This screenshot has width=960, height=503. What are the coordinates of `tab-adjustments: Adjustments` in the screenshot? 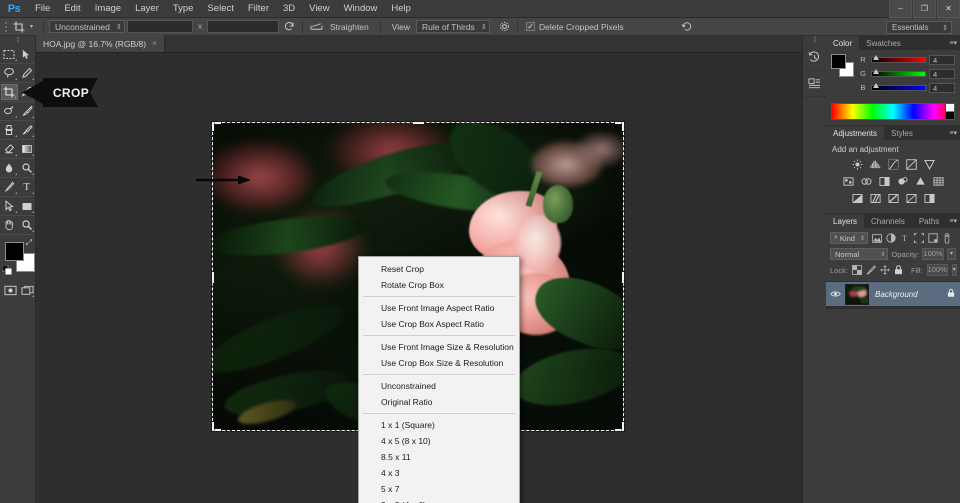 It's located at (855, 133).